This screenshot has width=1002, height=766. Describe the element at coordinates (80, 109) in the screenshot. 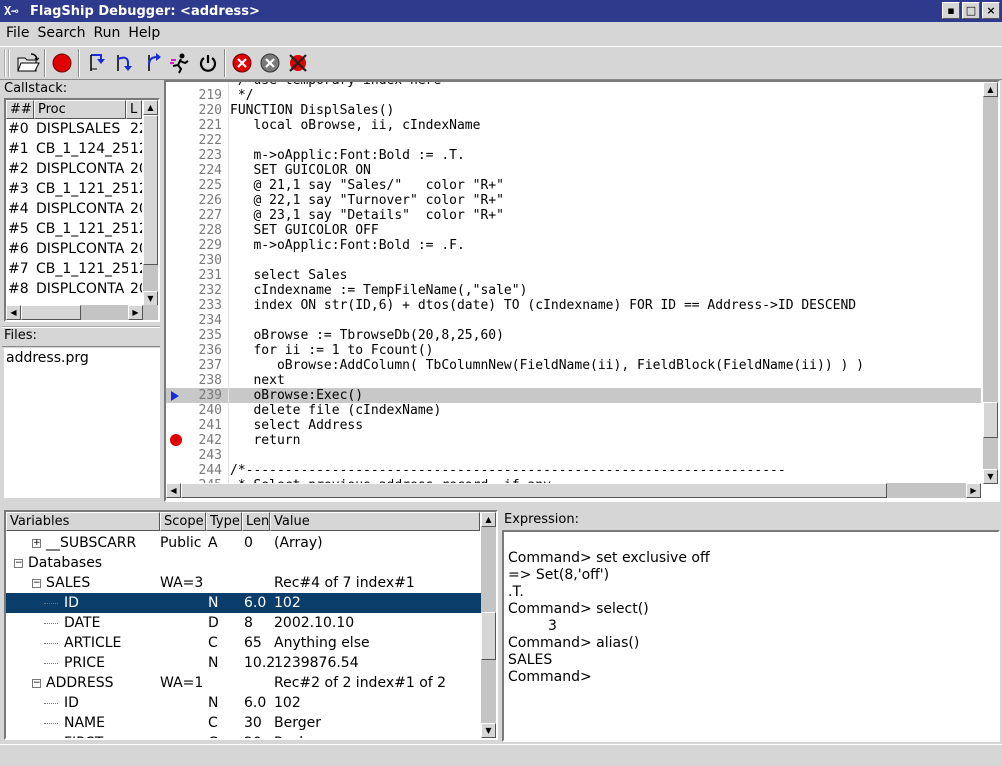

I see `callstack-col-proc: Proc` at that location.